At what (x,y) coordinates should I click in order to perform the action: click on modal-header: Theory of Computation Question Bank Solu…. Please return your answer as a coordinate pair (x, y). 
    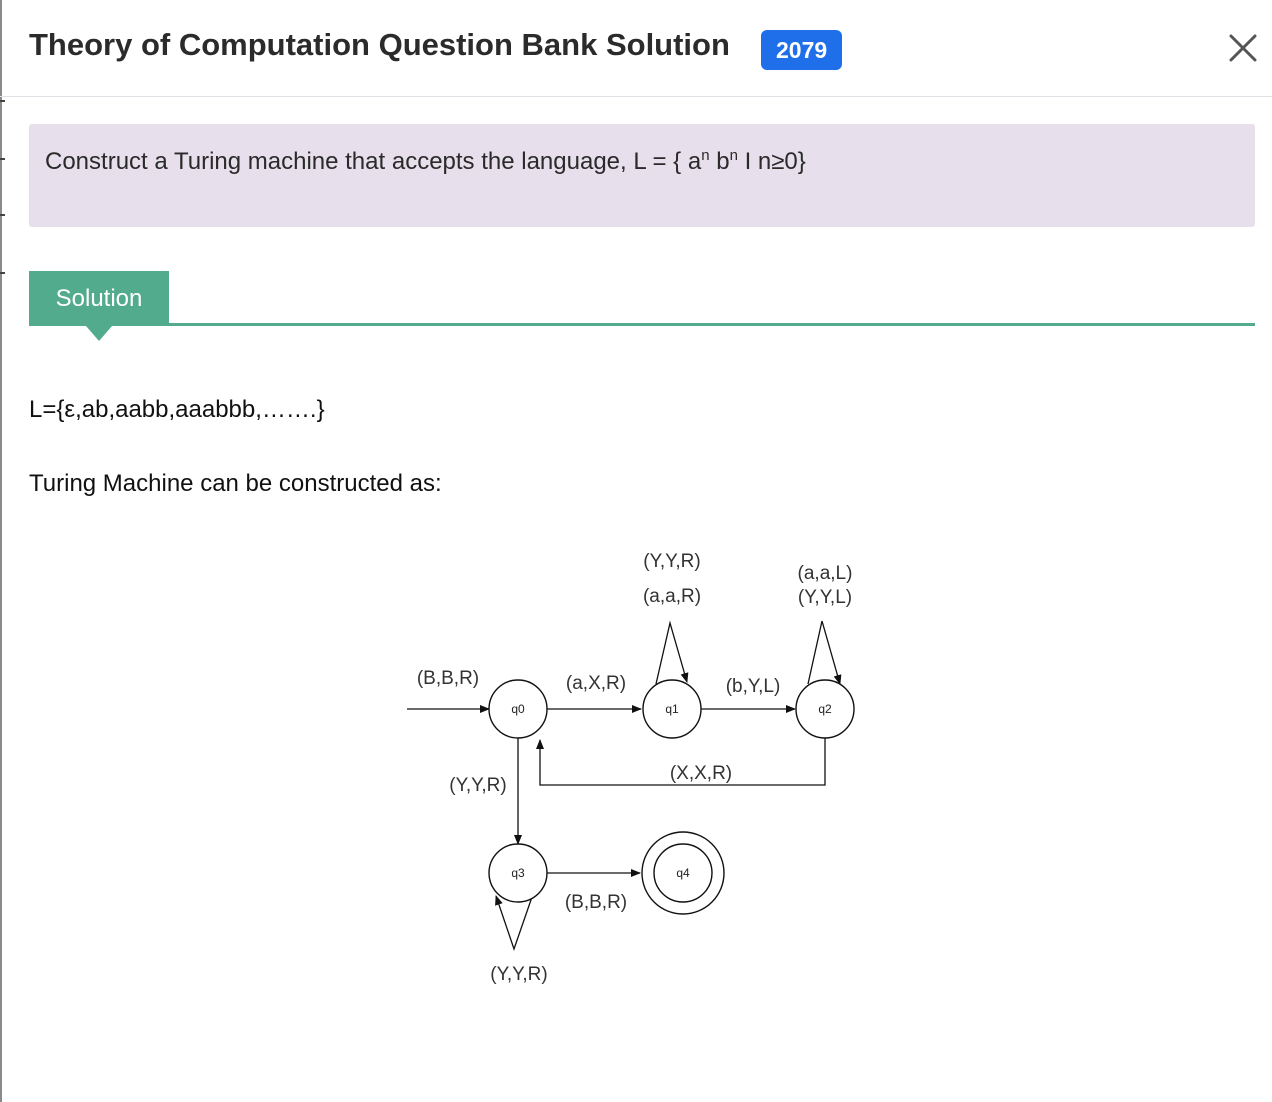
    Looking at the image, I should click on (636, 48).